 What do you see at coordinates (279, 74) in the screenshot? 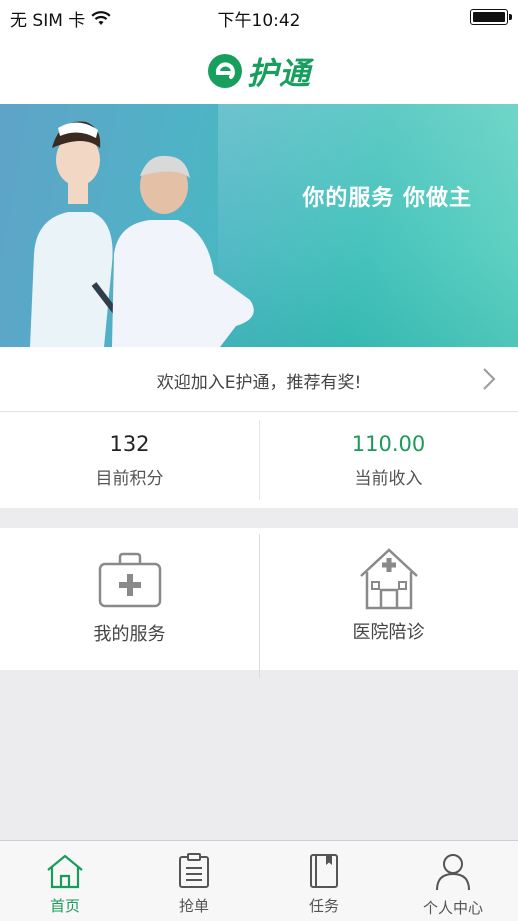
I see `logo-text: 护通` at bounding box center [279, 74].